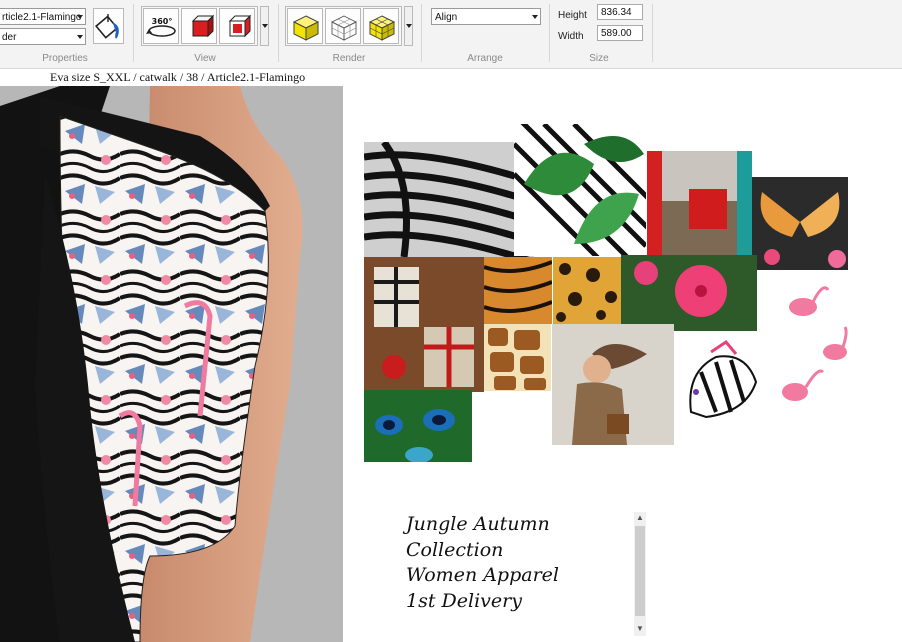 The image size is (902, 642). Describe the element at coordinates (203, 26) in the screenshot. I see `red-cube-solid-icon` at that location.